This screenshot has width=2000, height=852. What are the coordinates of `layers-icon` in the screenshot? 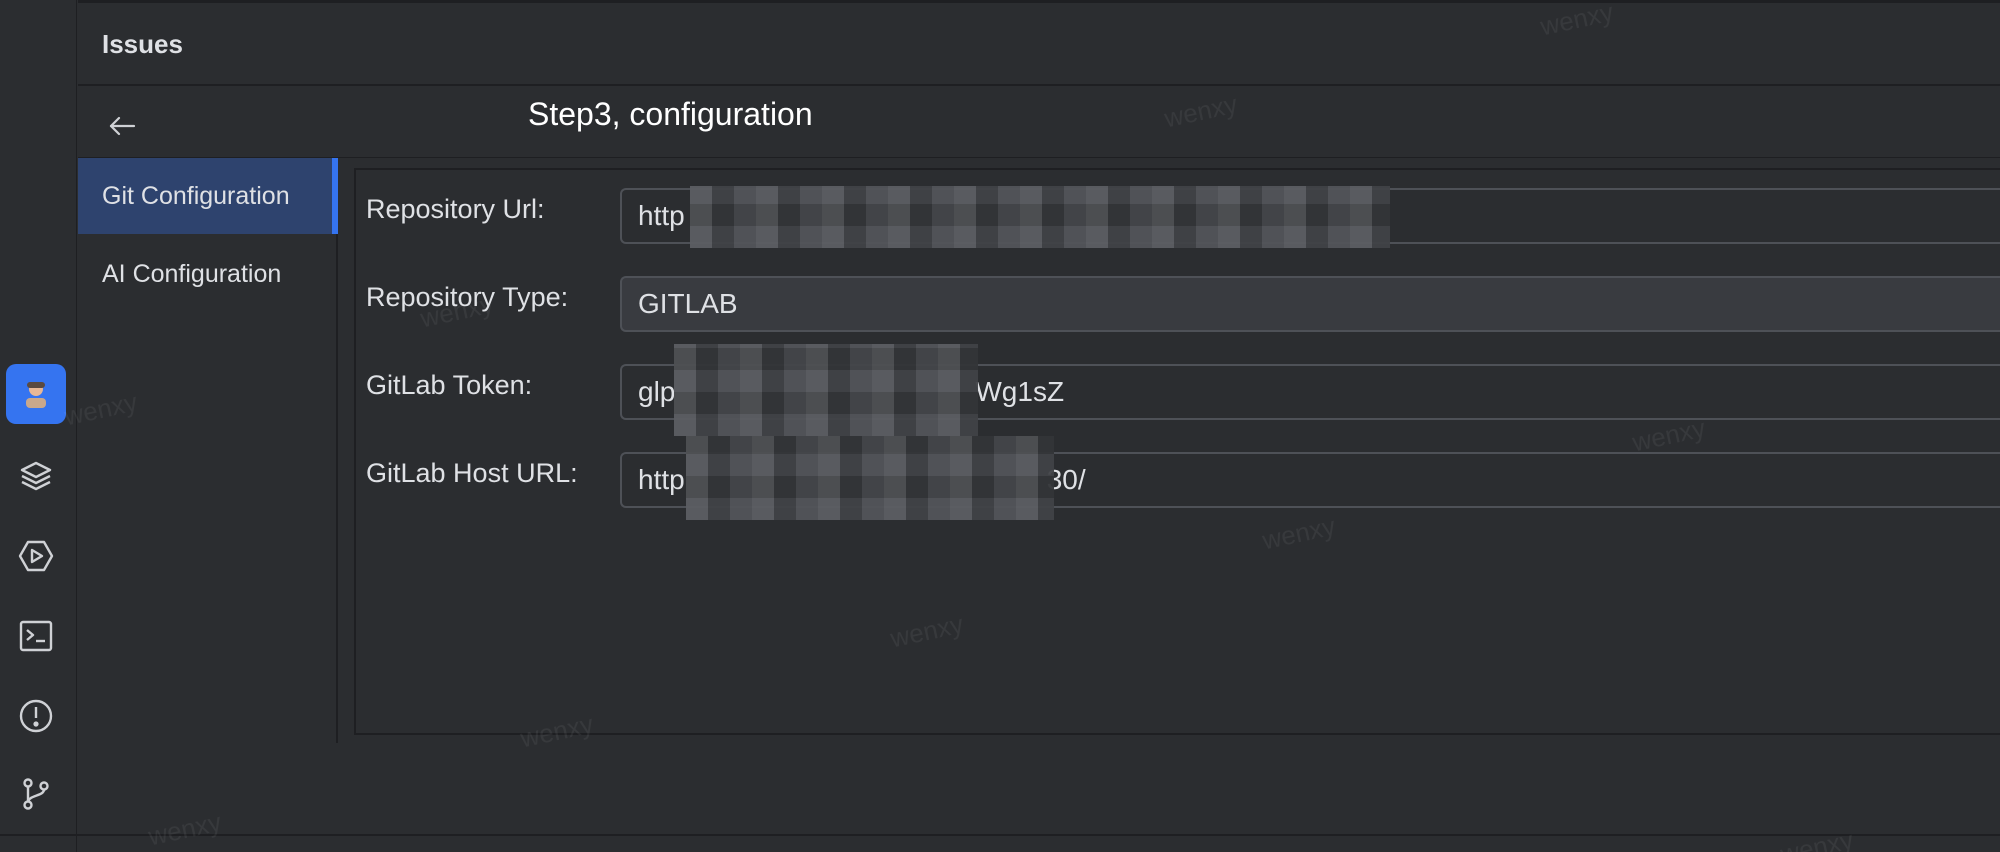 It's located at (36, 476).